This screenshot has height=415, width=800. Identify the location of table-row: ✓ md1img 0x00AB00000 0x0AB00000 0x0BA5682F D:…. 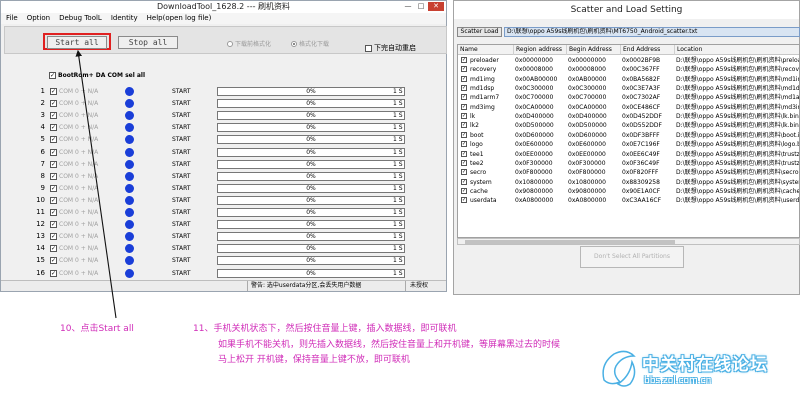
(628, 79).